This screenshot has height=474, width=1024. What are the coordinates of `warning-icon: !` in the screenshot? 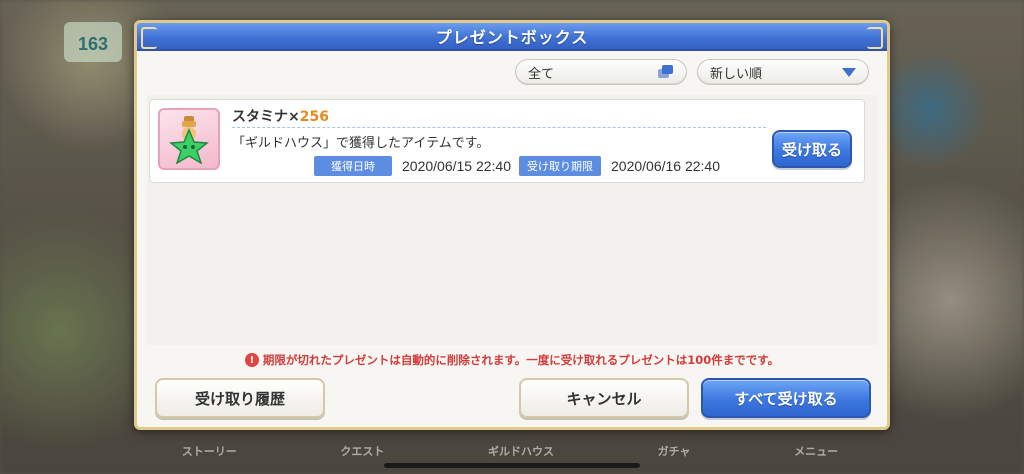 It's located at (251, 360).